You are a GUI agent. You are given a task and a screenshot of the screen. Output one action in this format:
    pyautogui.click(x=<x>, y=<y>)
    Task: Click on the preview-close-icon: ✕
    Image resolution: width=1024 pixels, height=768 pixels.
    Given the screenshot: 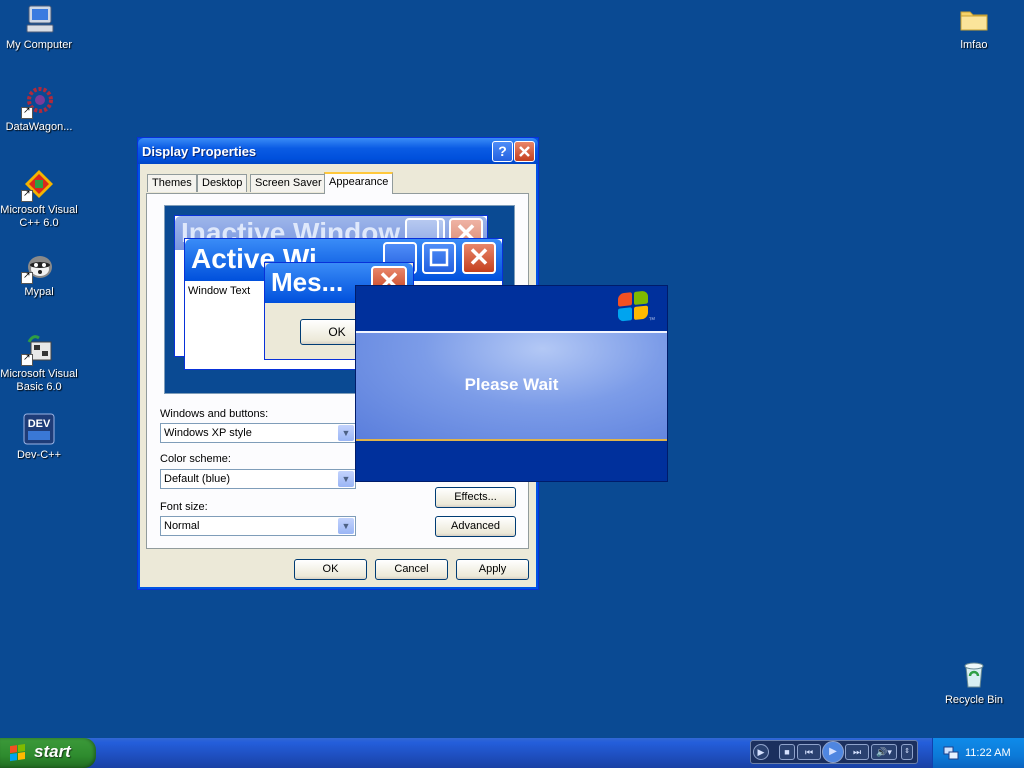 What is the action you would take?
    pyautogui.click(x=479, y=258)
    